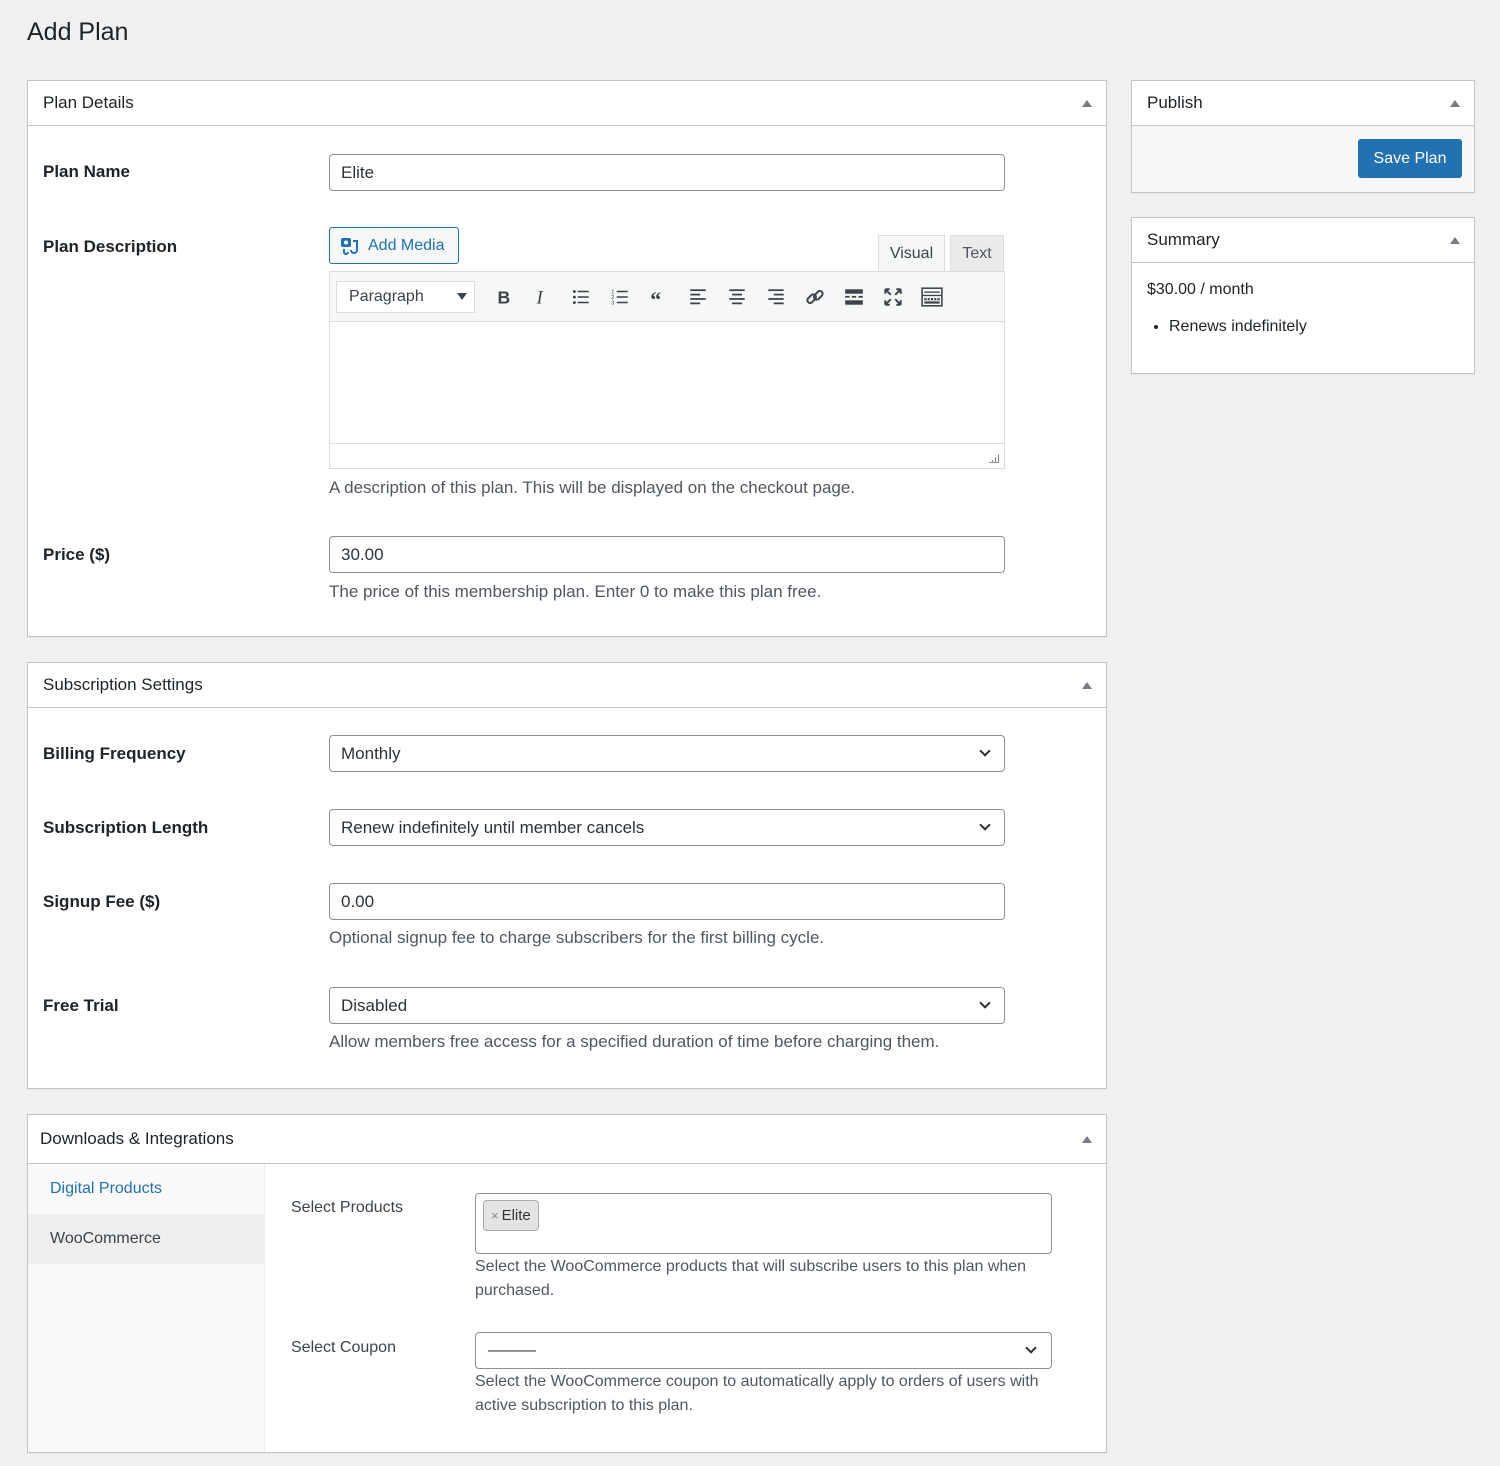  I want to click on subscription-settings-title: Subscription Settings, so click(123, 684).